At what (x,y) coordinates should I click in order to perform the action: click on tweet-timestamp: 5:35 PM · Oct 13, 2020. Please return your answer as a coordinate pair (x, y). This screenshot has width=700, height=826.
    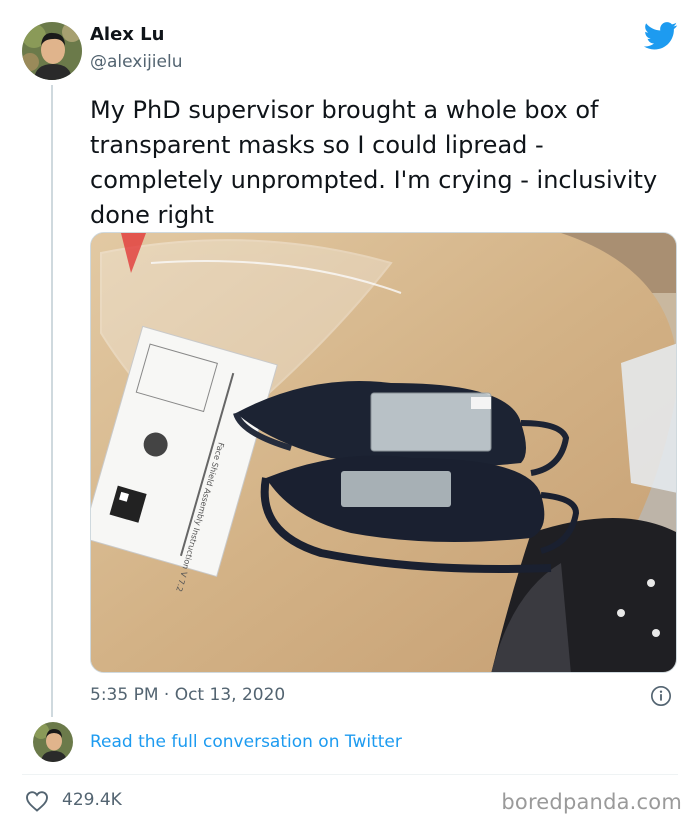
    Looking at the image, I should click on (187, 695).